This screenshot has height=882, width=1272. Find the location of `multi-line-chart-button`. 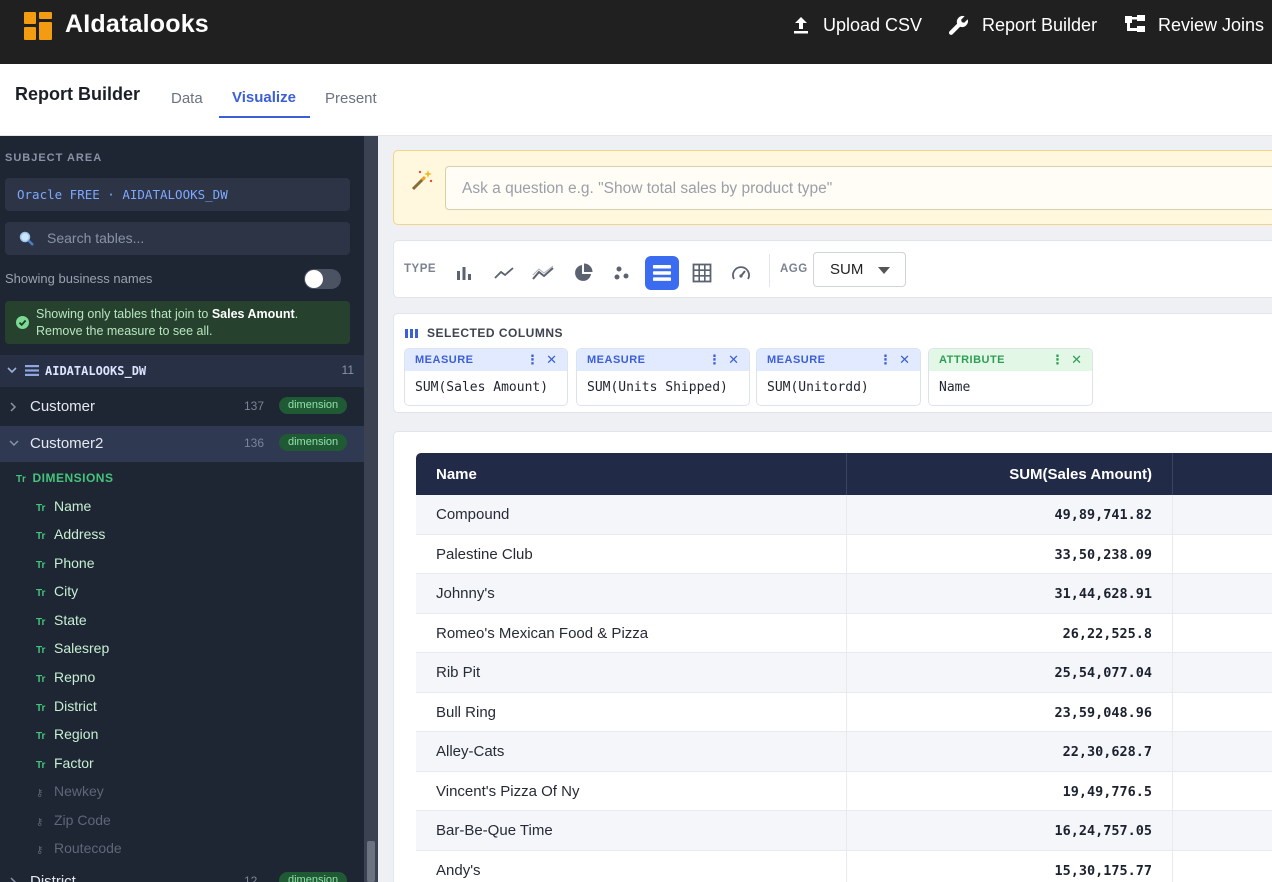

multi-line-chart-button is located at coordinates (543, 273).